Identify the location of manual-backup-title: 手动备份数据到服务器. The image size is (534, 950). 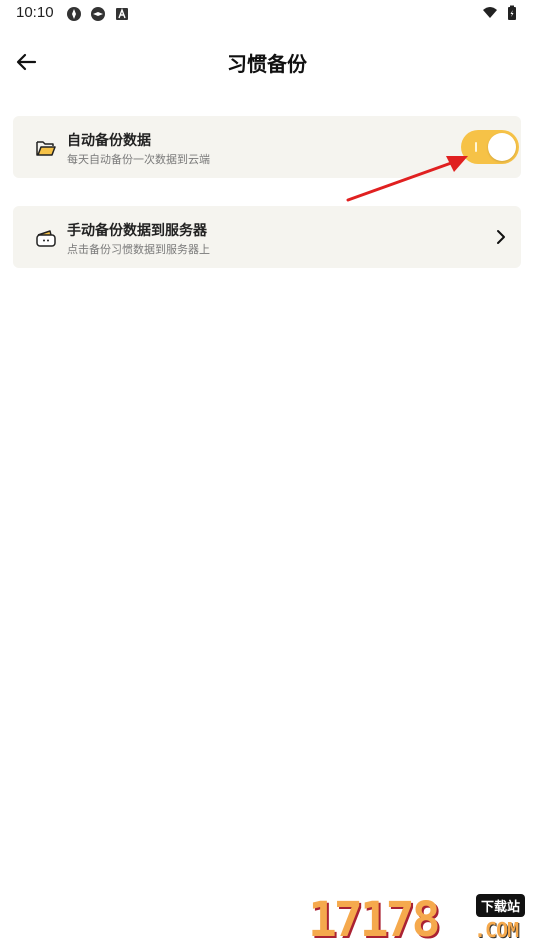
(137, 231).